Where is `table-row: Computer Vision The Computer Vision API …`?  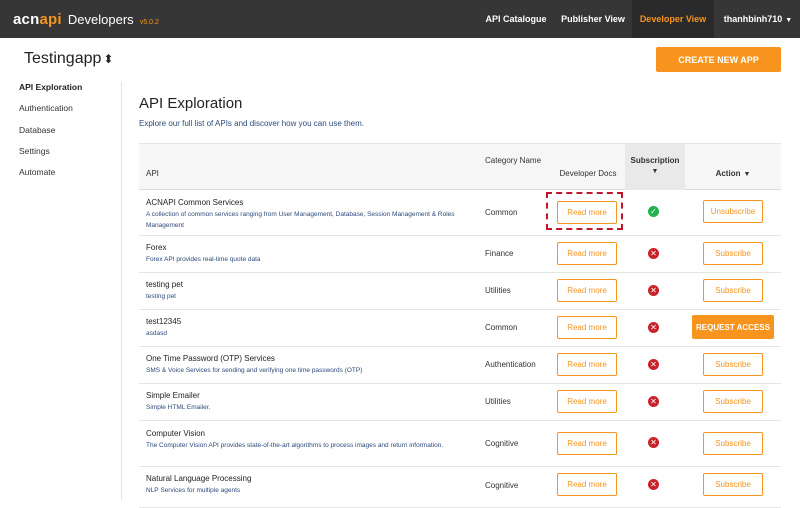
table-row: Computer Vision The Computer Vision API … is located at coordinates (460, 444).